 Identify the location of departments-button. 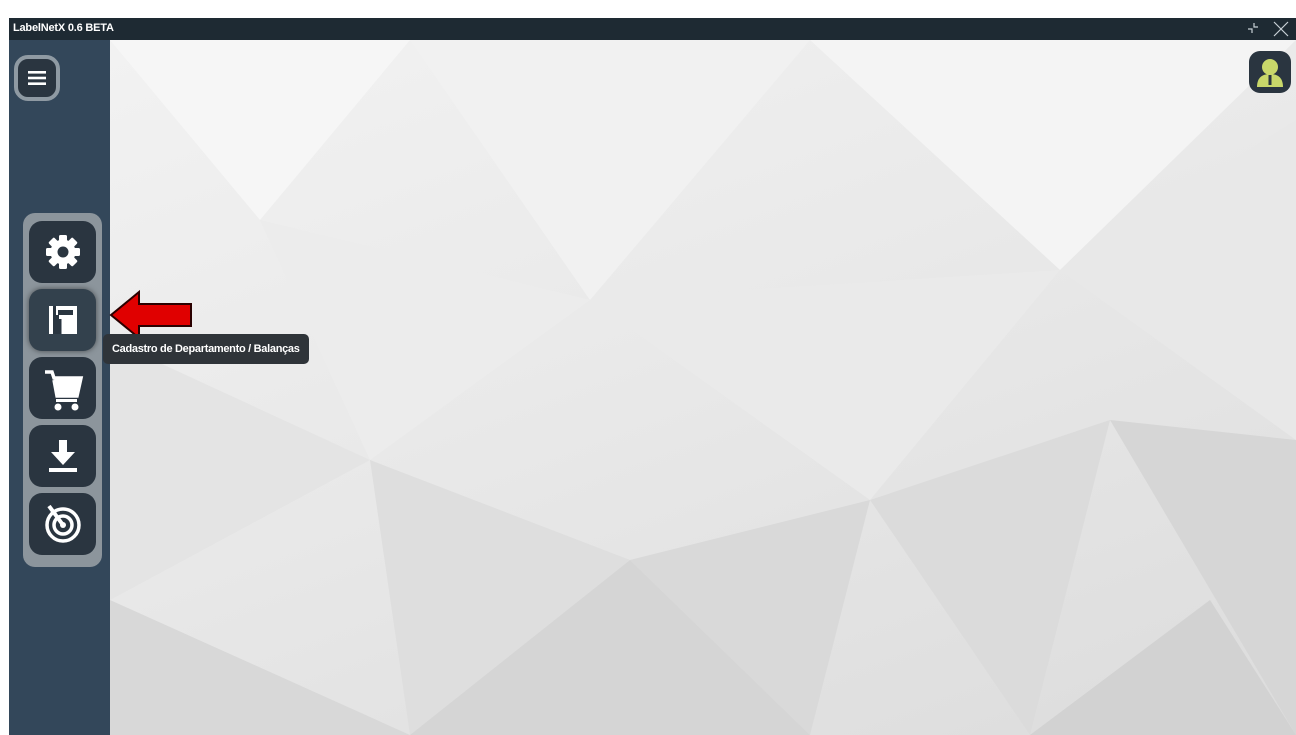
(62, 320).